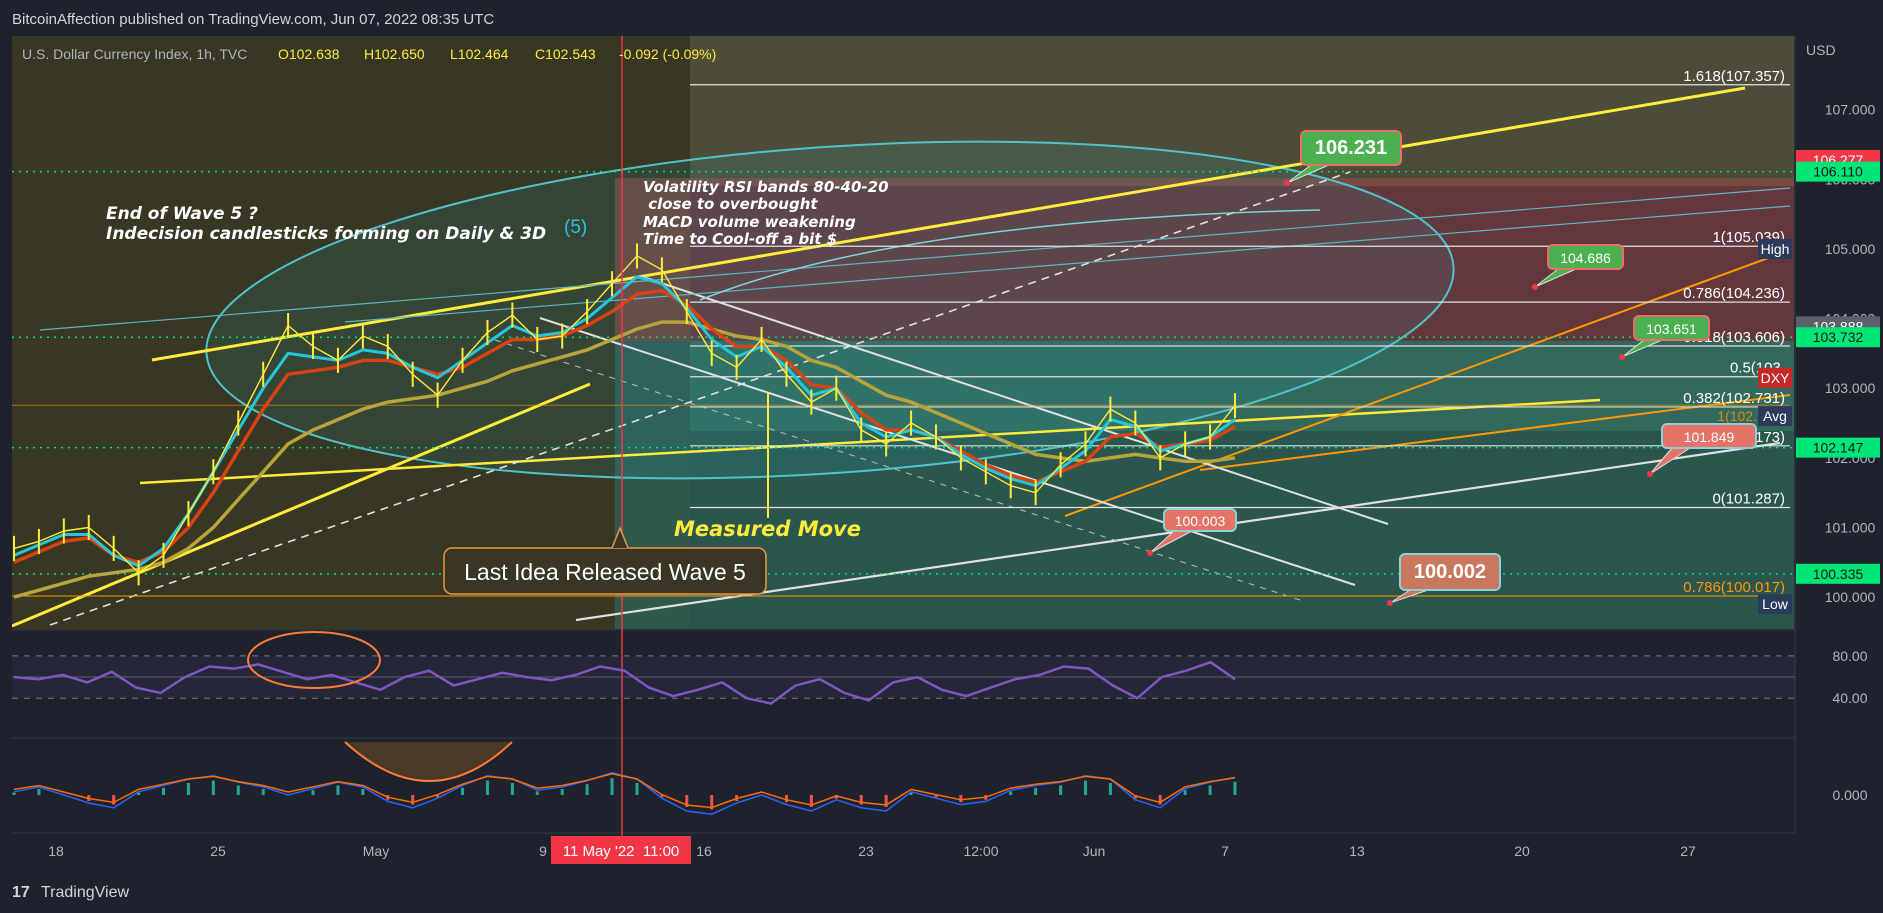 The height and width of the screenshot is (913, 1883). Describe the element at coordinates (903, 786) in the screenshot. I see `macd-pane` at that location.